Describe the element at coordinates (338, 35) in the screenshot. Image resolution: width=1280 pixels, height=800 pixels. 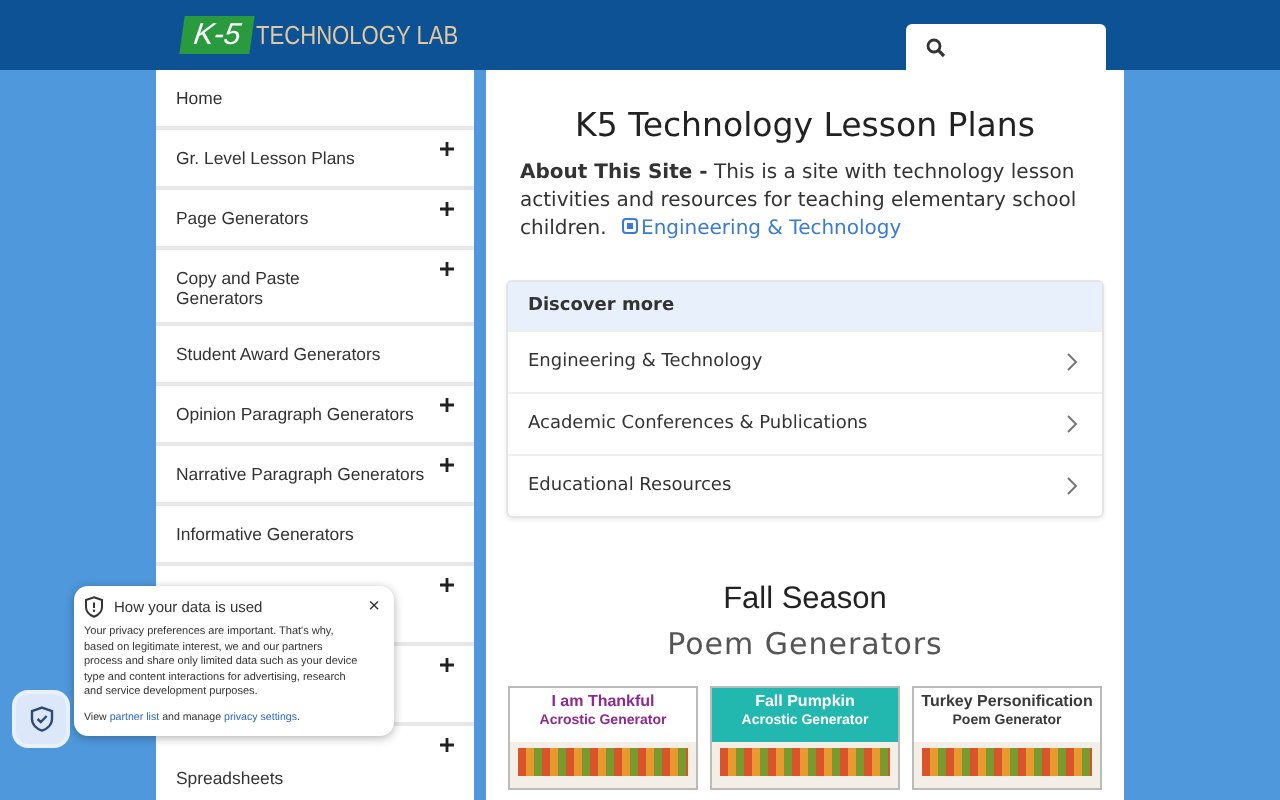
I see `site-logo: K-5 TECHNOLOGY LAB` at that location.